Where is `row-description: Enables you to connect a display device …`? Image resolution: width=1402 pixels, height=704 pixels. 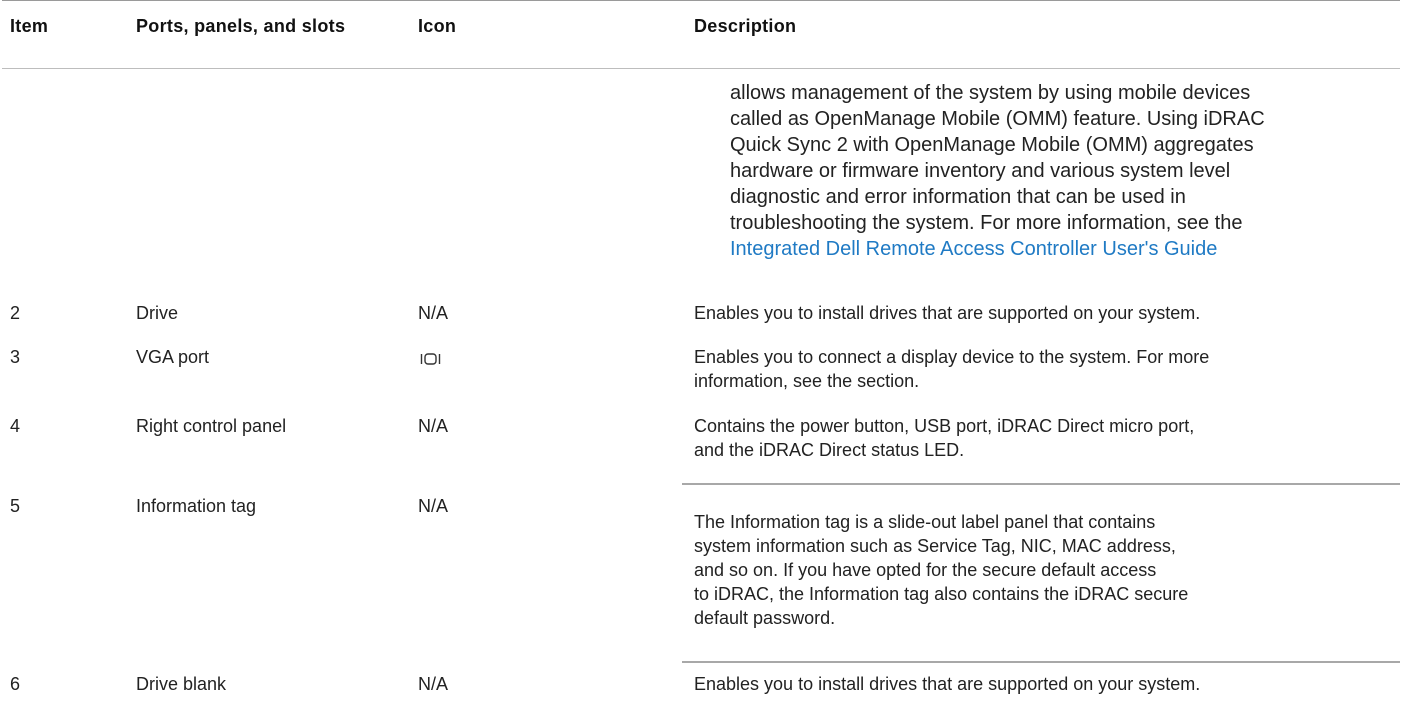
row-description: Enables you to connect a display device … is located at coordinates (1044, 369).